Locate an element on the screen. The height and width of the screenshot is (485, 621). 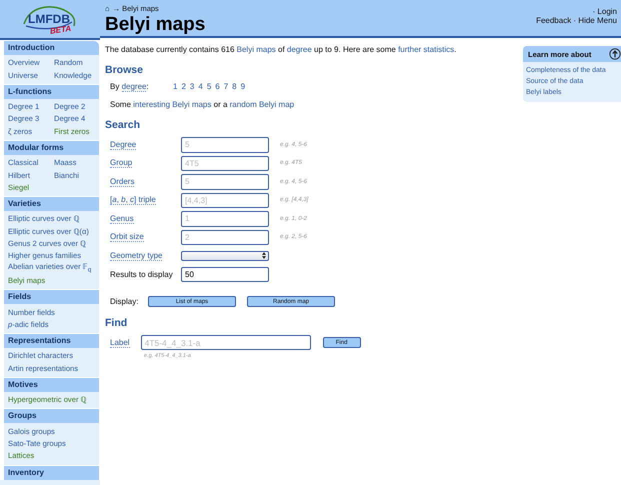
intro-text: The database currently contains 616 Belyi maps of degree up to 9. Here are some further statistics. is located at coordinates (281, 49).